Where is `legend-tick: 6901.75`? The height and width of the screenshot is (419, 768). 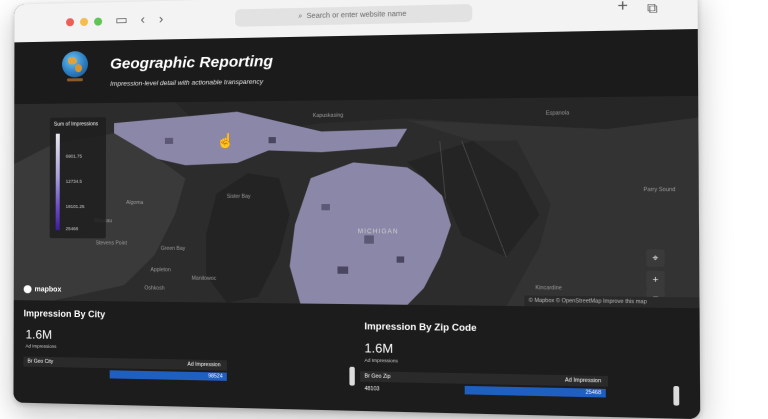
legend-tick: 6901.75 is located at coordinates (74, 156).